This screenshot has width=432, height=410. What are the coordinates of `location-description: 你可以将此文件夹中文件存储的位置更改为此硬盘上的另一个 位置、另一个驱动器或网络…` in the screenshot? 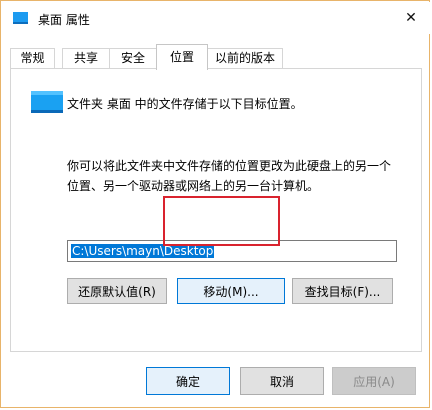 It's located at (242, 176).